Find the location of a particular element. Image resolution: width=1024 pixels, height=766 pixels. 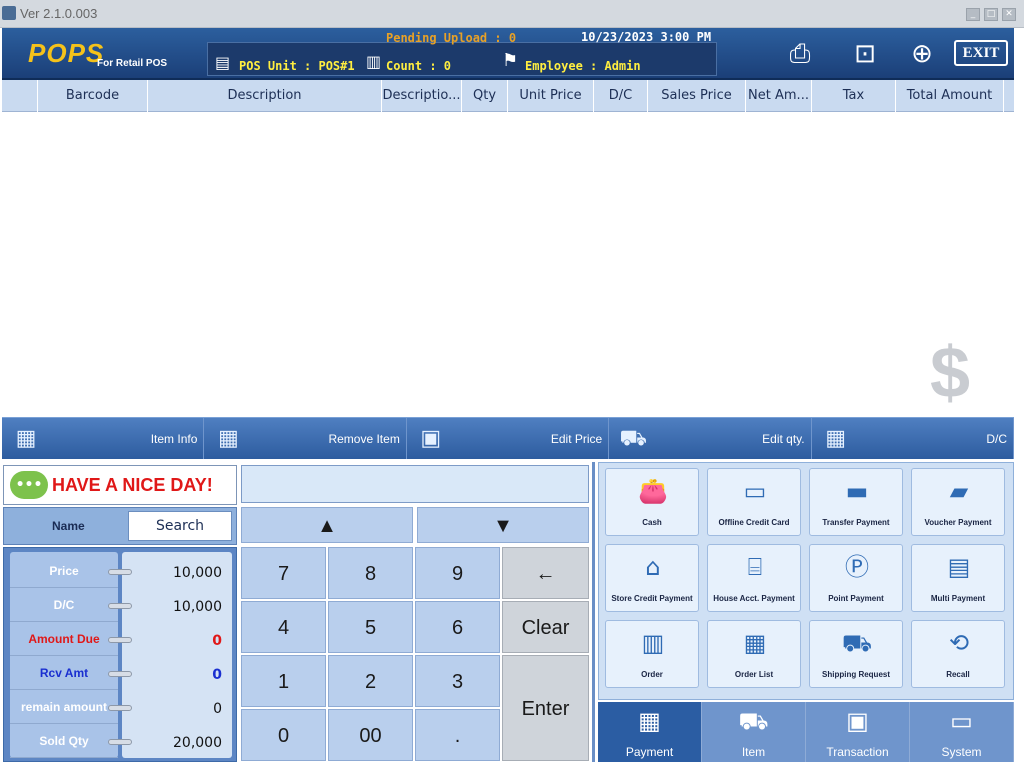

wallet-icon: 👛 is located at coordinates (653, 491).